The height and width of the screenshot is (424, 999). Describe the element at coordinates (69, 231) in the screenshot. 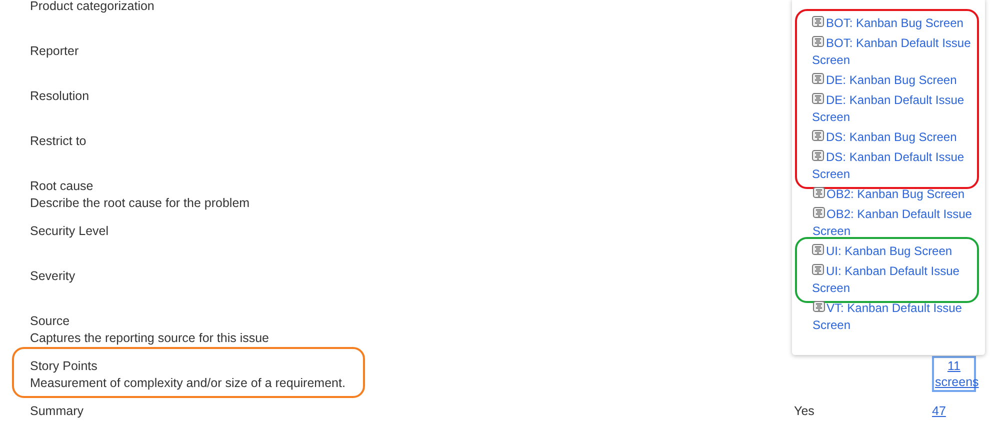

I see `field-name: Security Level` at that location.